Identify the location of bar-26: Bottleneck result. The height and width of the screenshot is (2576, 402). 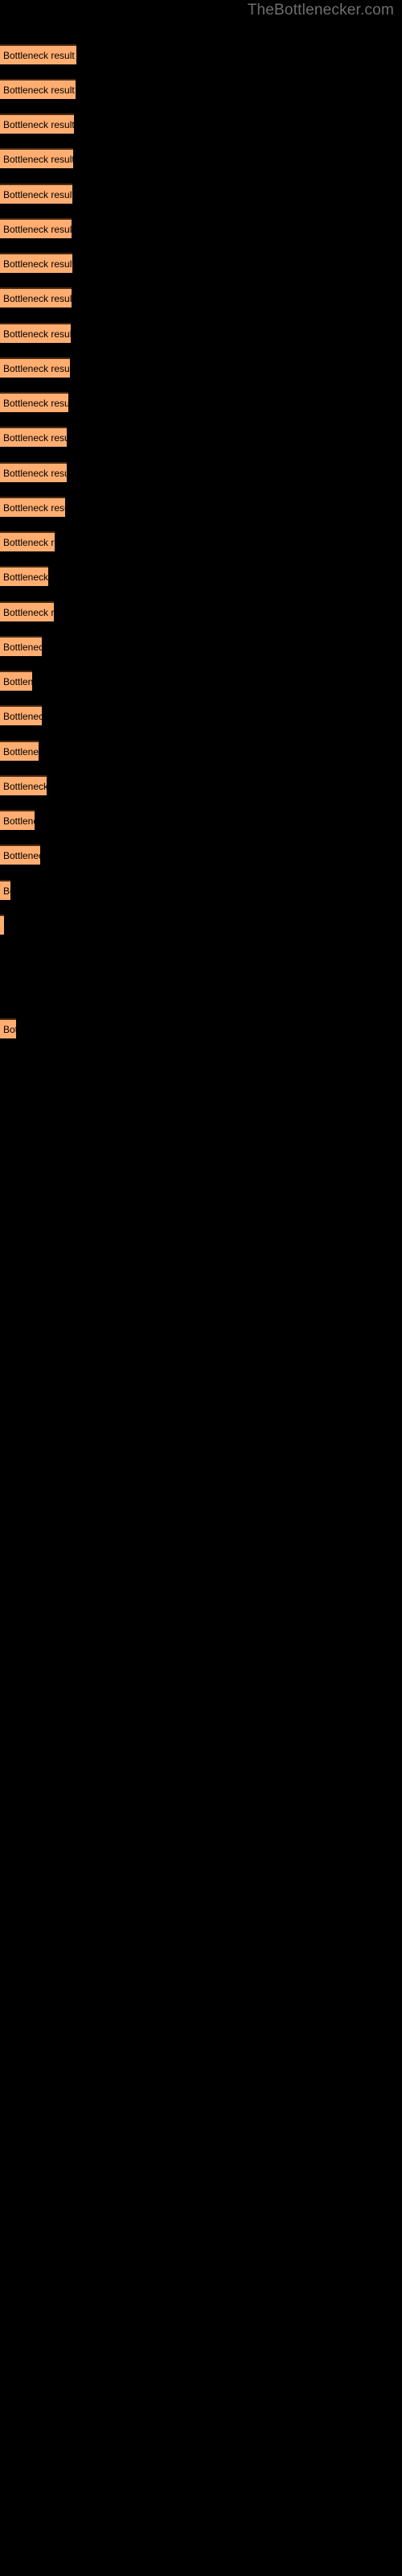
(8, 1028).